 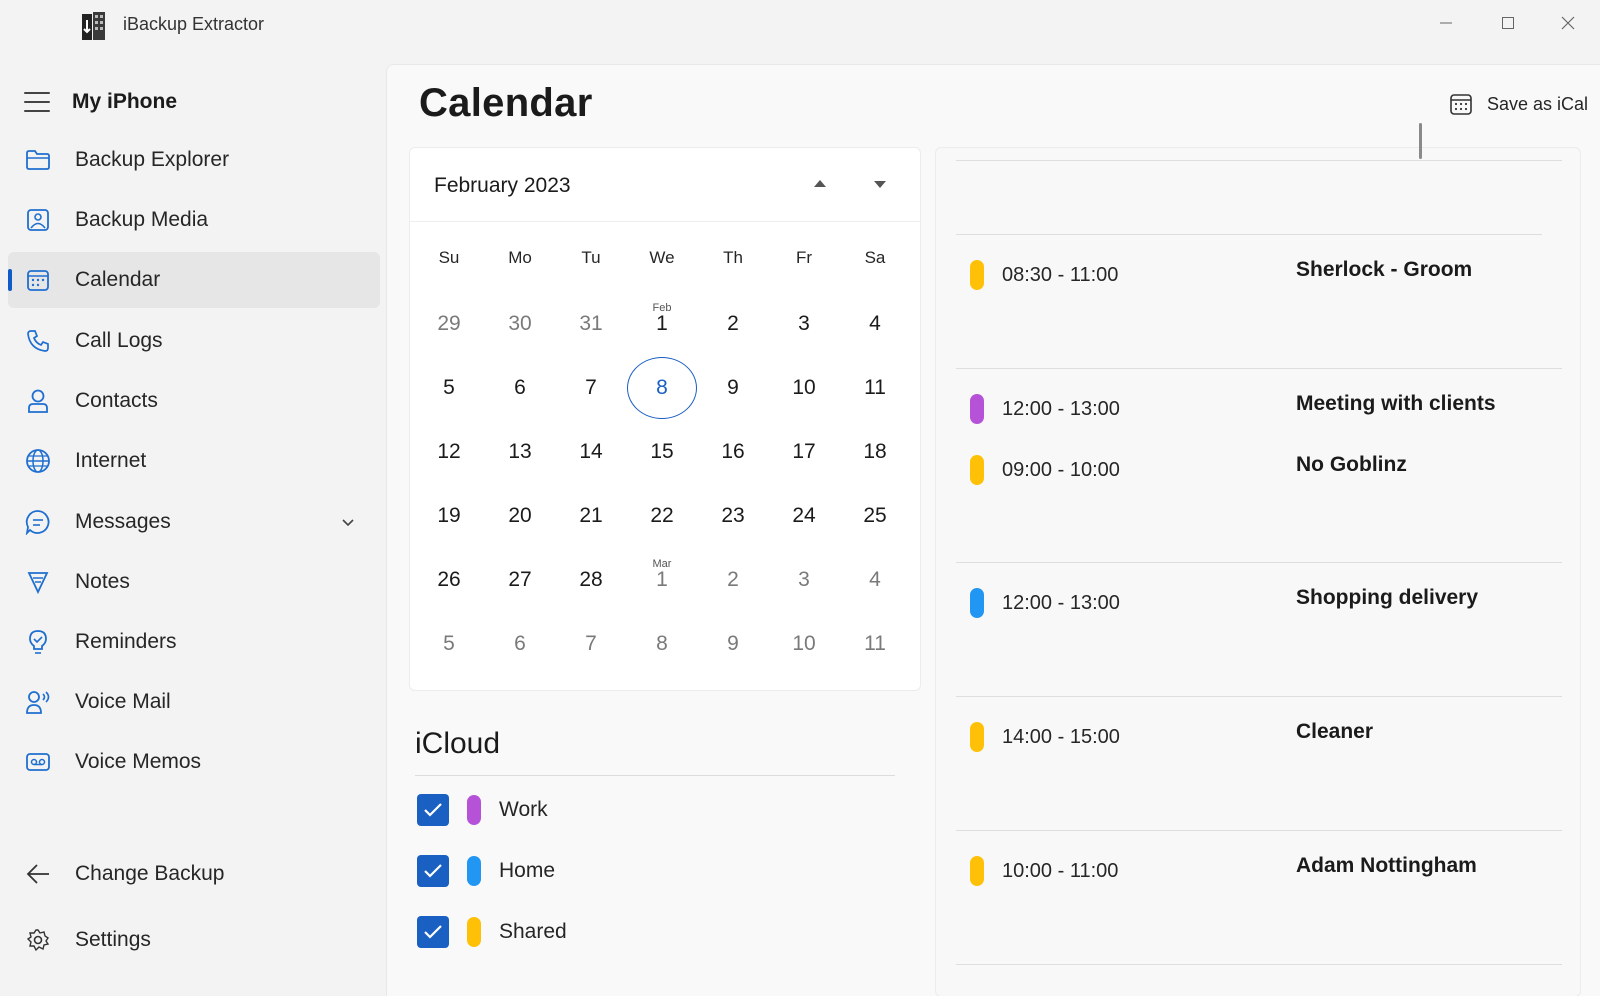 I want to click on event-title: Adam Nottingham, so click(x=1386, y=865).